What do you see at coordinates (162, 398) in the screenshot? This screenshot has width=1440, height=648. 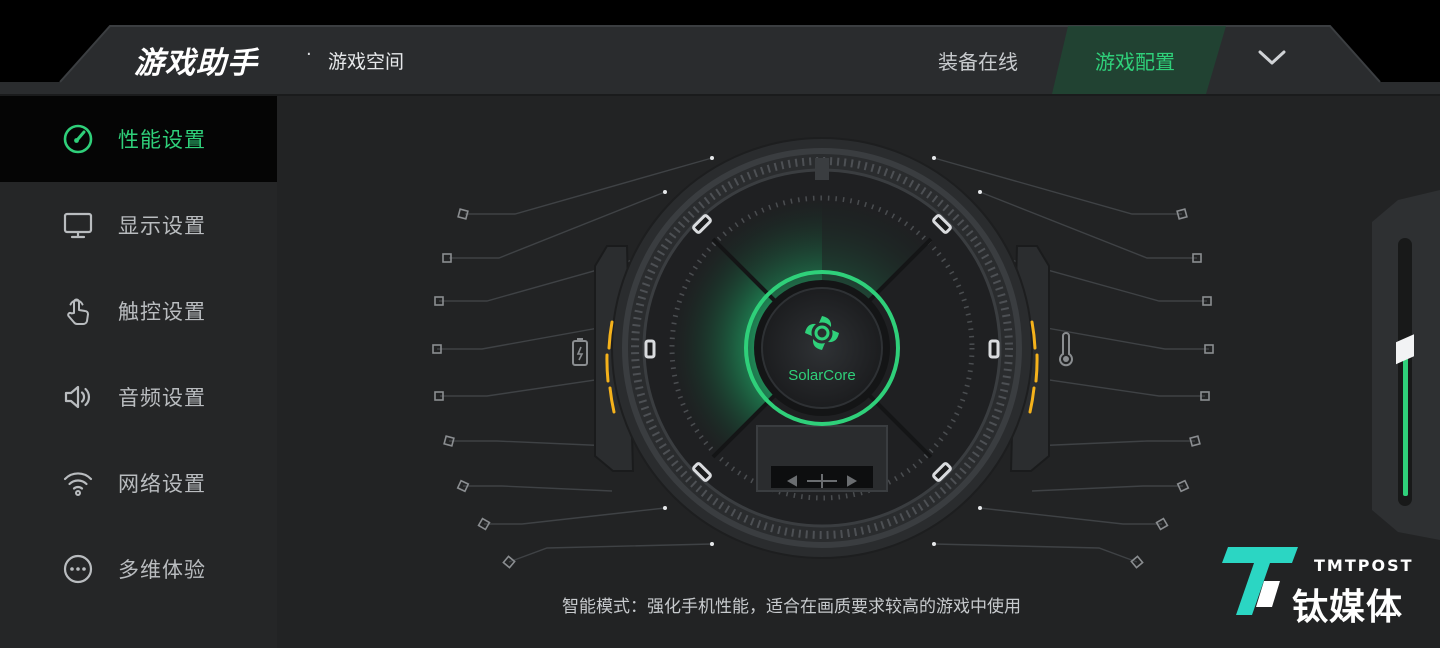 I see `sidebar-item-label: 音频设置` at bounding box center [162, 398].